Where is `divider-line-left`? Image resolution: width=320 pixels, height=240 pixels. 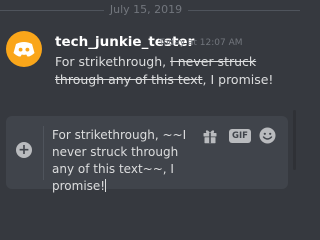 divider-line-left is located at coordinates (52, 10).